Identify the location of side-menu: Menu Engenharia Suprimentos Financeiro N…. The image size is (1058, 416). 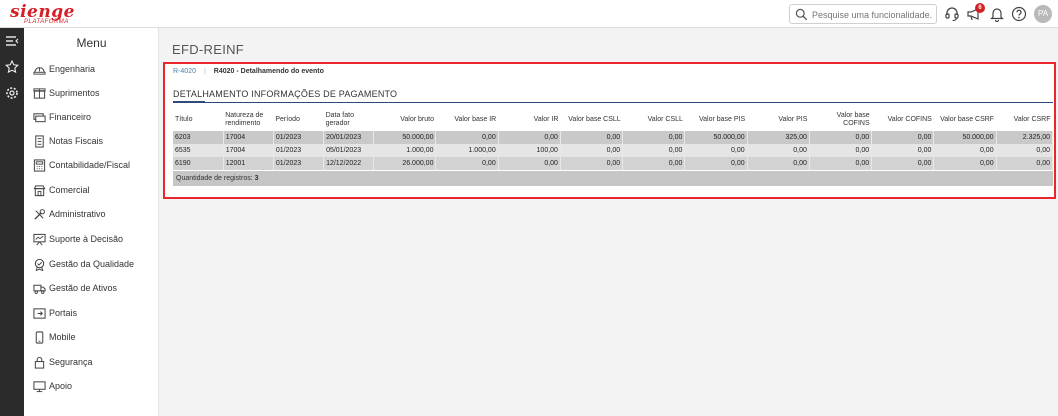
(91, 222).